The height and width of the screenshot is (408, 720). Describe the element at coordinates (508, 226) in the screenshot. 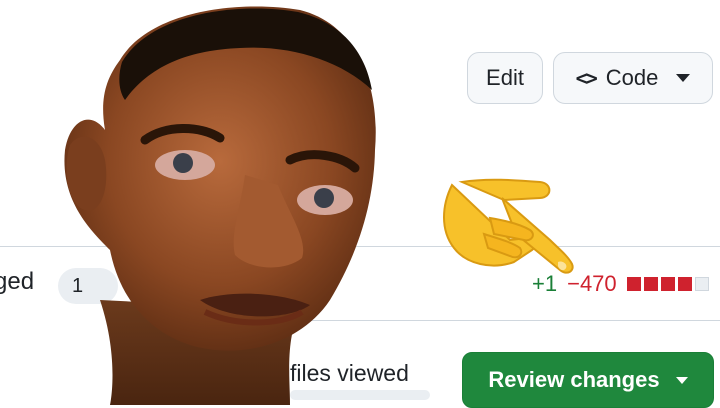

I see `pointing-hand-icon` at that location.